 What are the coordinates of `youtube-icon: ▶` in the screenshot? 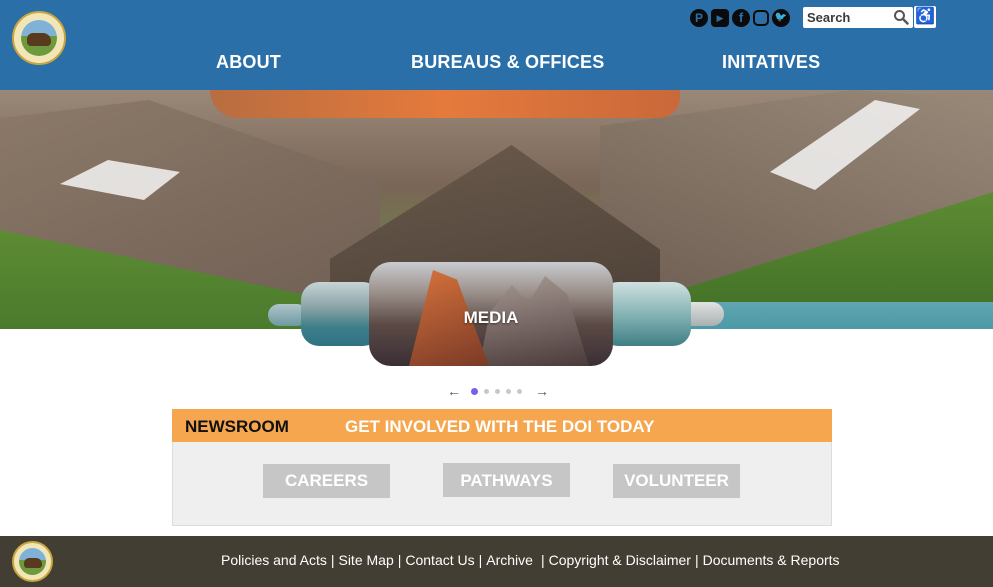 It's located at (720, 18).